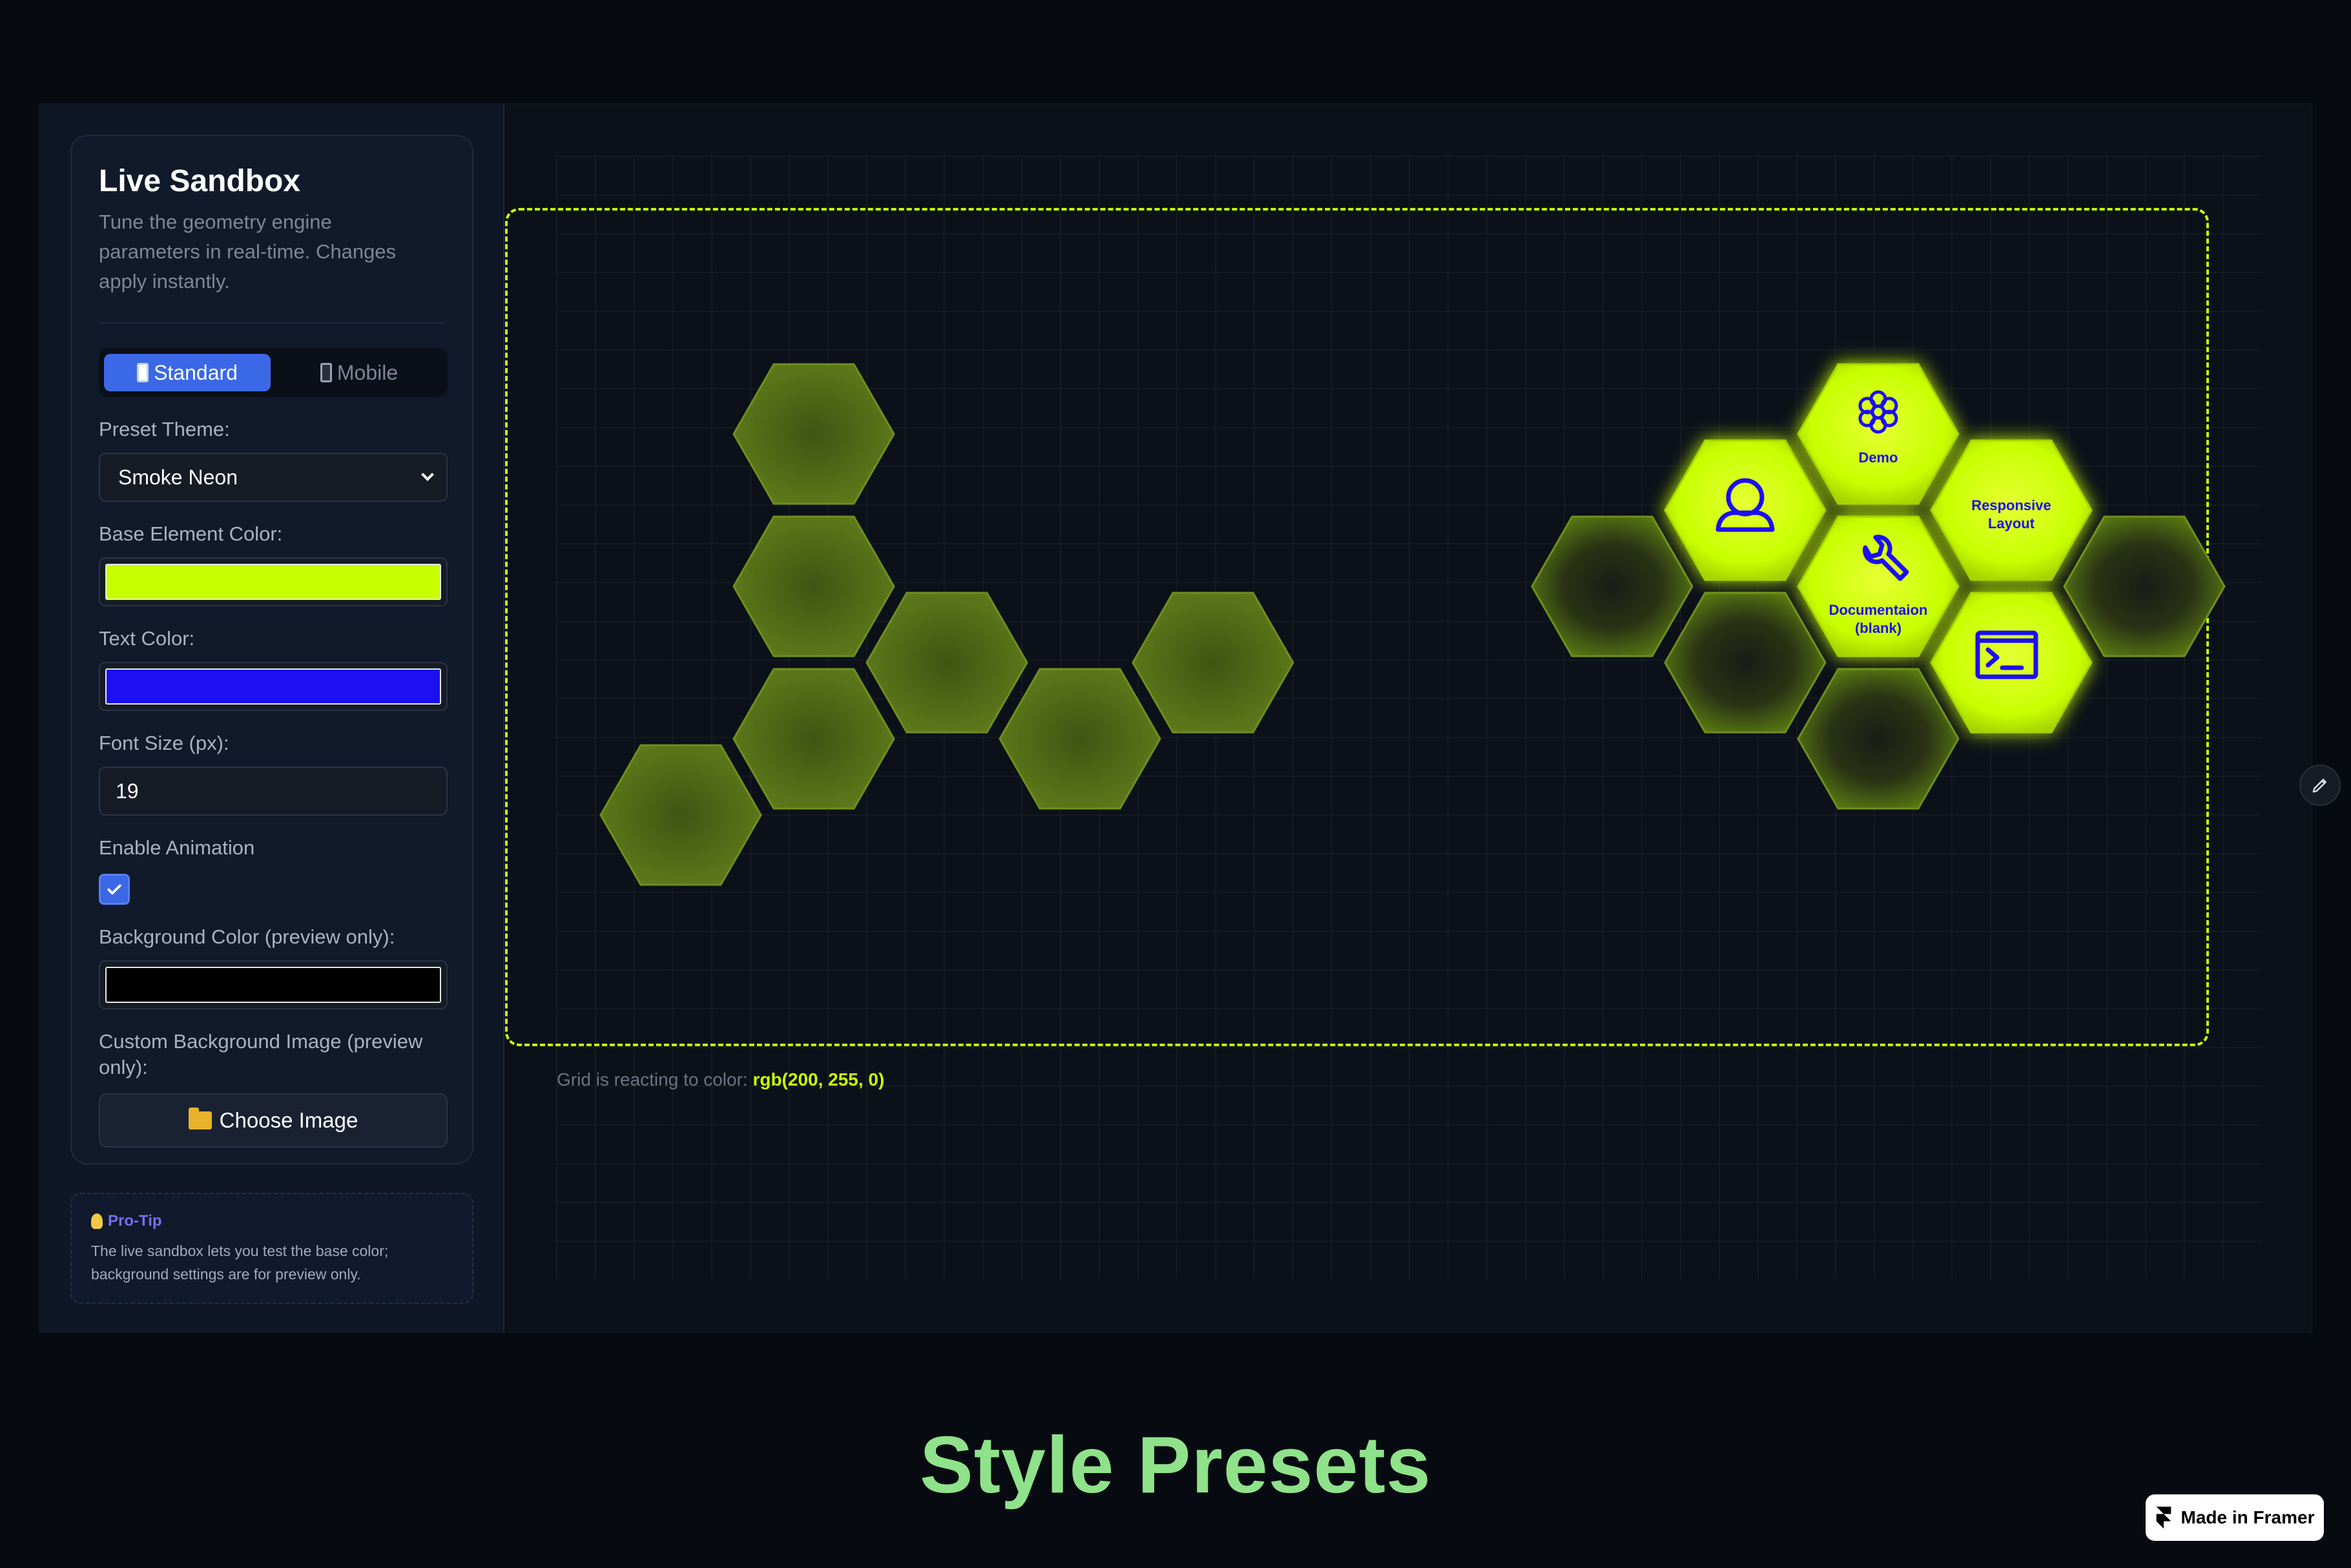 Image resolution: width=2351 pixels, height=1568 pixels. What do you see at coordinates (2012, 663) in the screenshot?
I see `hex-cell-terminal` at bounding box center [2012, 663].